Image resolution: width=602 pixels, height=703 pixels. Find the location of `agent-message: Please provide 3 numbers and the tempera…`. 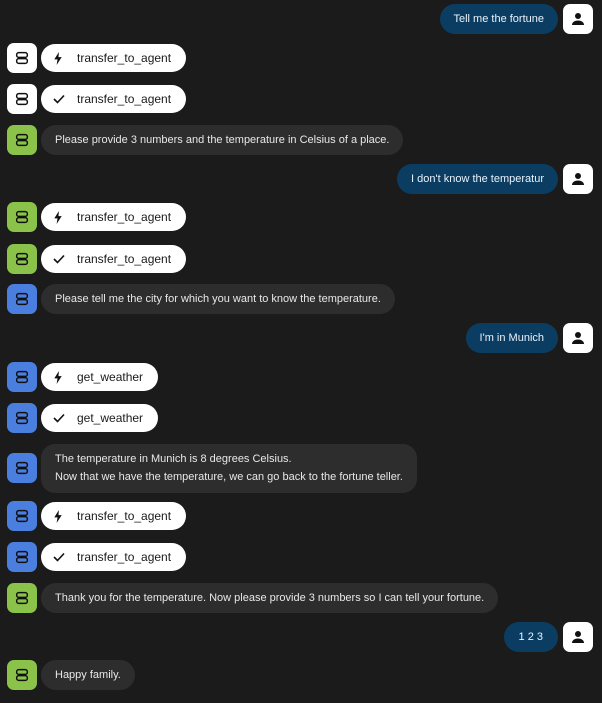

agent-message: Please provide 3 numbers and the tempera… is located at coordinates (222, 140).